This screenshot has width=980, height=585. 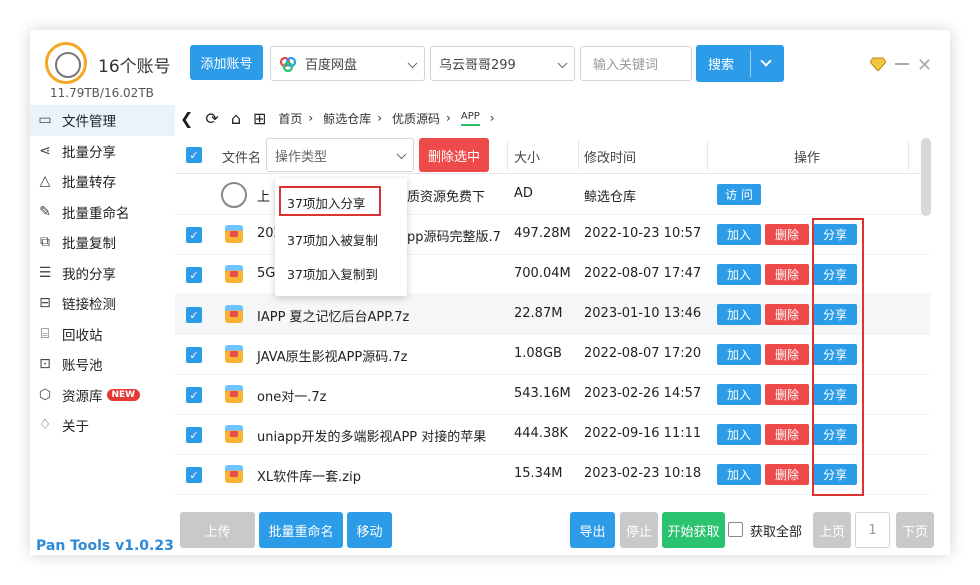 I want to click on prev-page-button: 上页, so click(x=832, y=530).